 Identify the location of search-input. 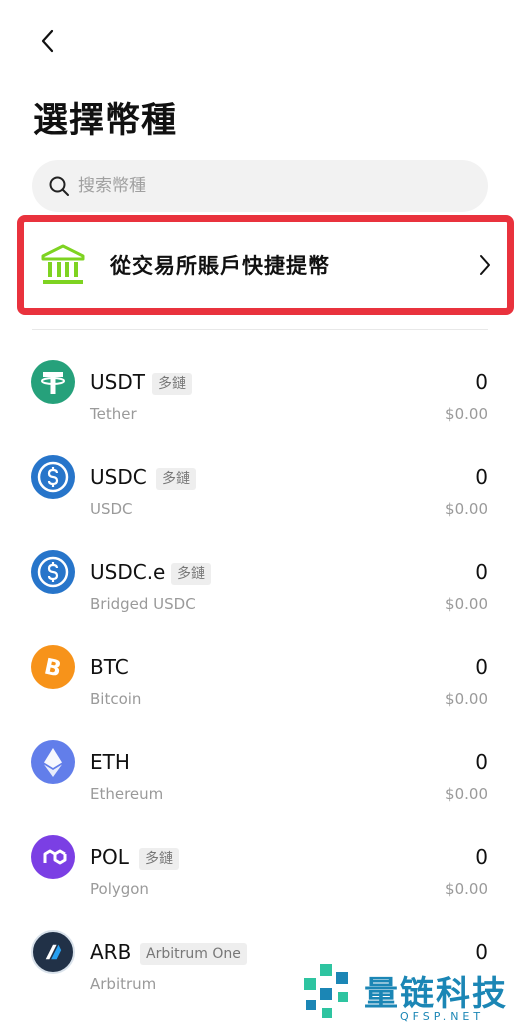
(268, 186).